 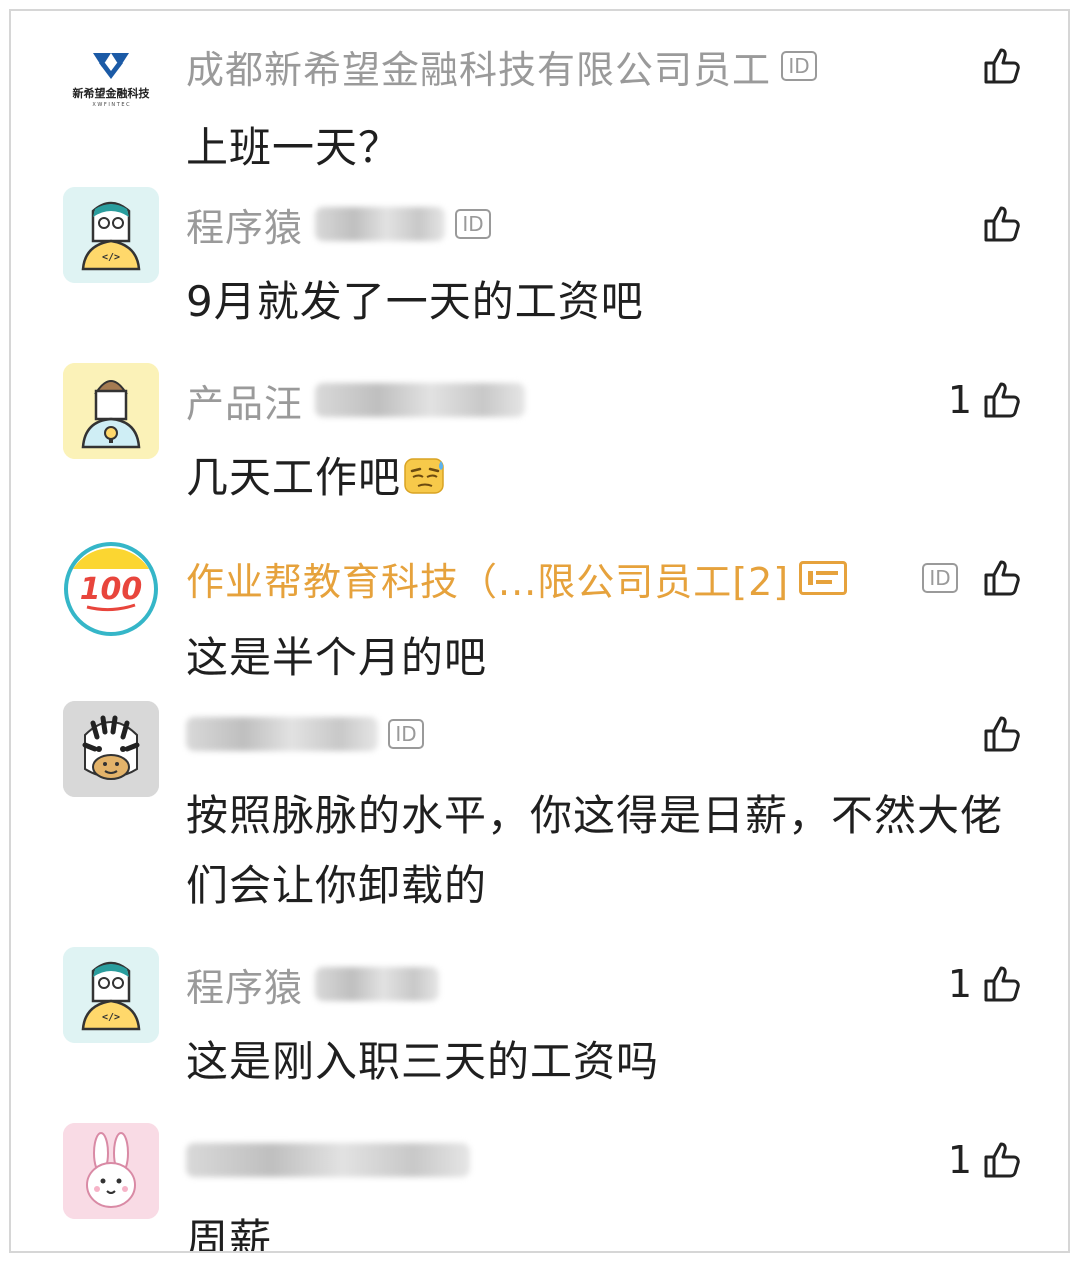 I want to click on comment-header: 程序猿 ID, so click(x=339, y=224).